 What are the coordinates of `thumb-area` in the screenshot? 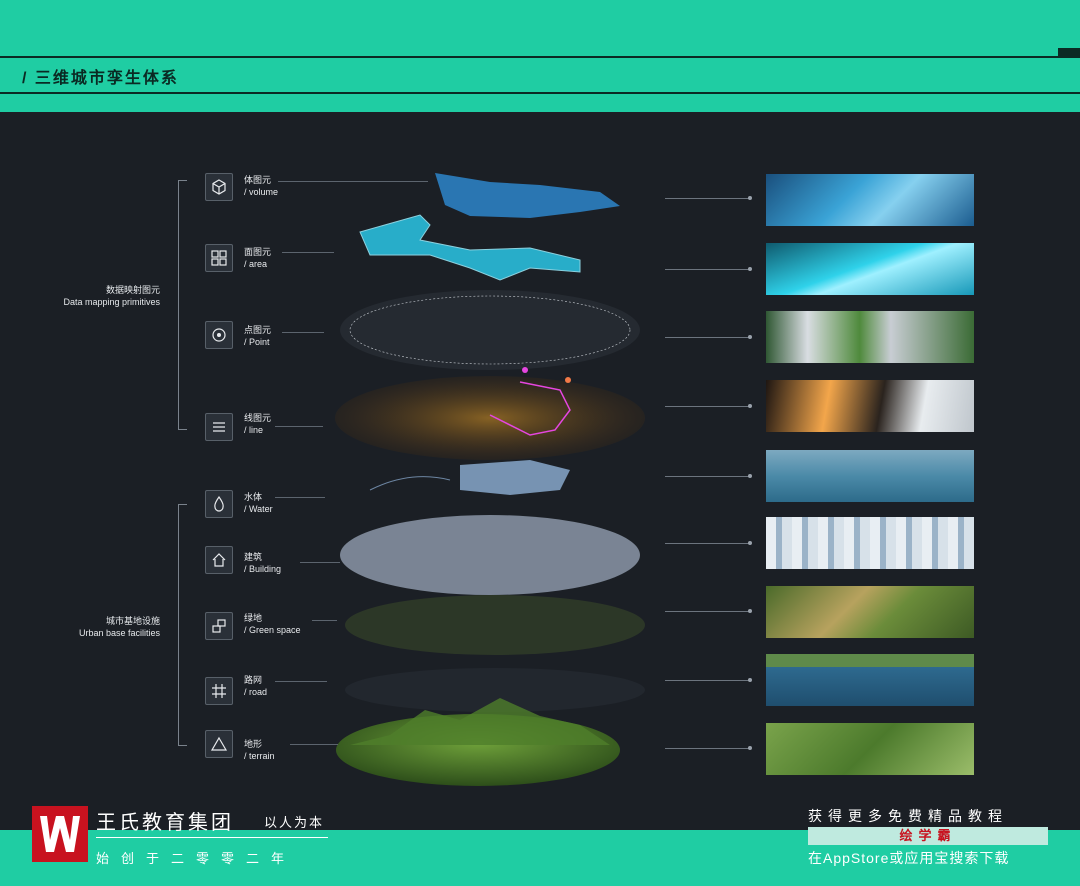 It's located at (870, 269).